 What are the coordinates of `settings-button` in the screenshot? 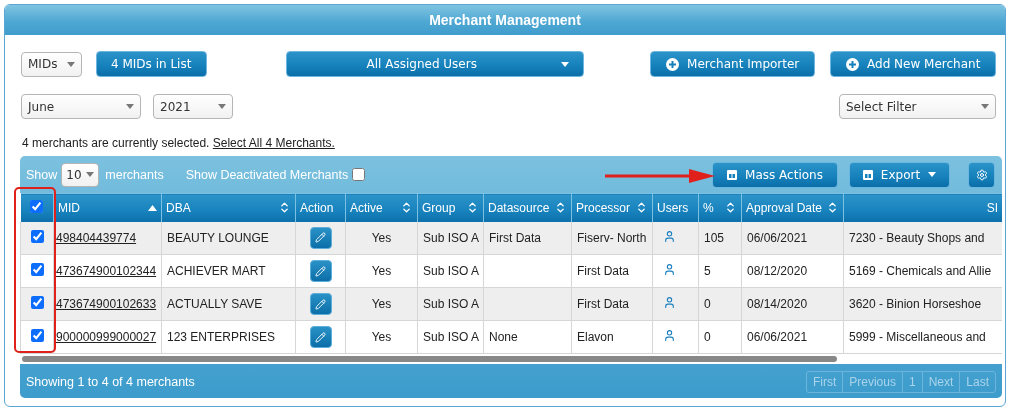 It's located at (981, 174).